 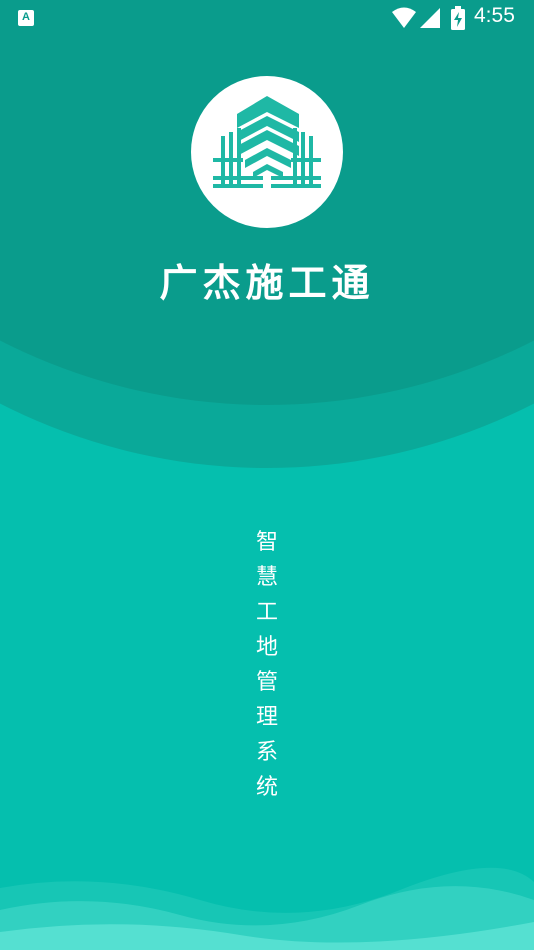 What do you see at coordinates (267, 283) in the screenshot?
I see `app-title: 广杰施工通` at bounding box center [267, 283].